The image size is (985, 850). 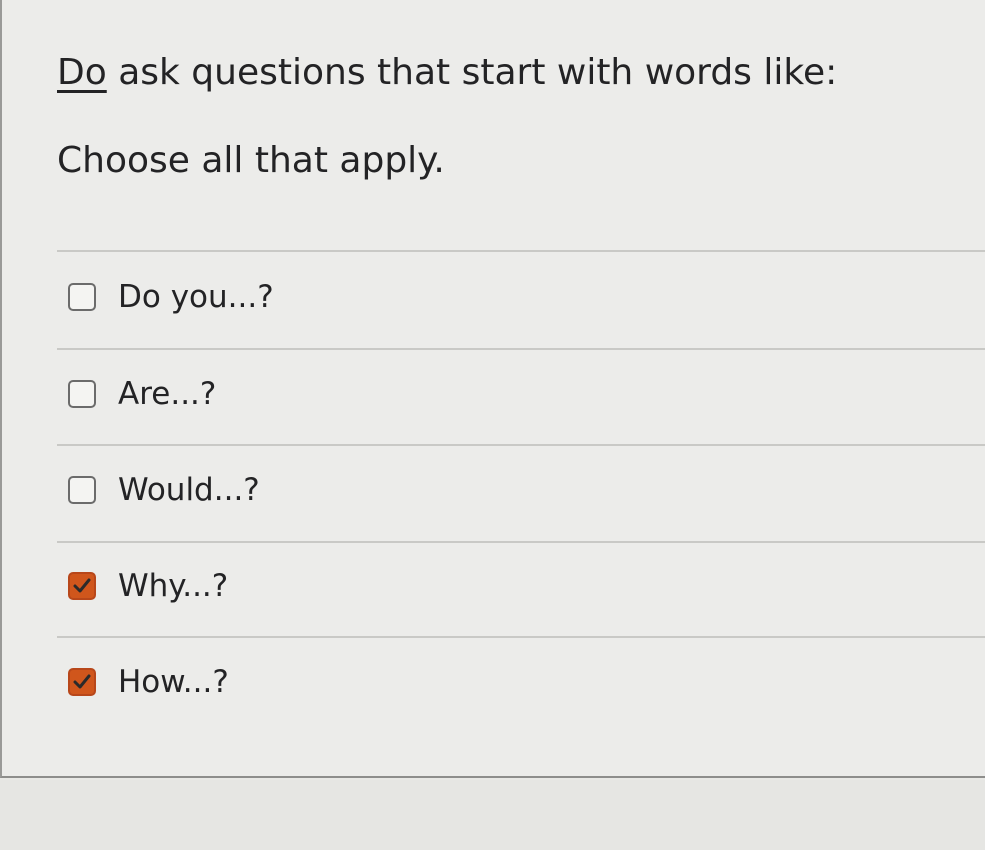 I want to click on instruction-text: Choose all that apply., so click(x=251, y=160).